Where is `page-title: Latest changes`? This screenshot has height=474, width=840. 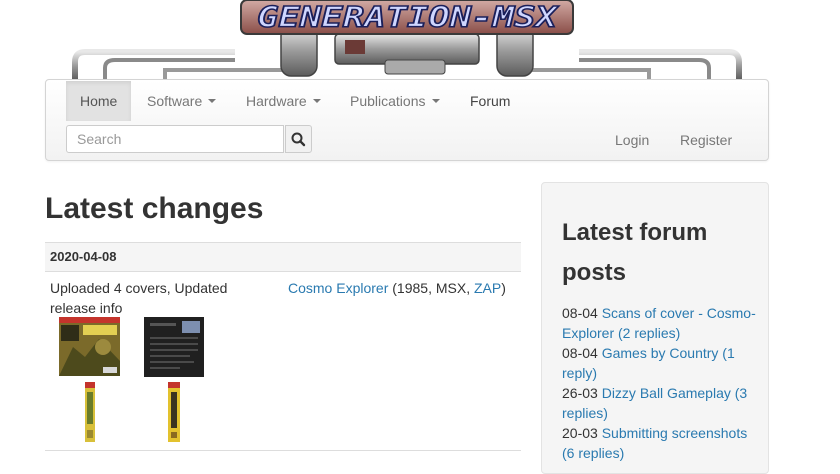 page-title: Latest changes is located at coordinates (154, 208).